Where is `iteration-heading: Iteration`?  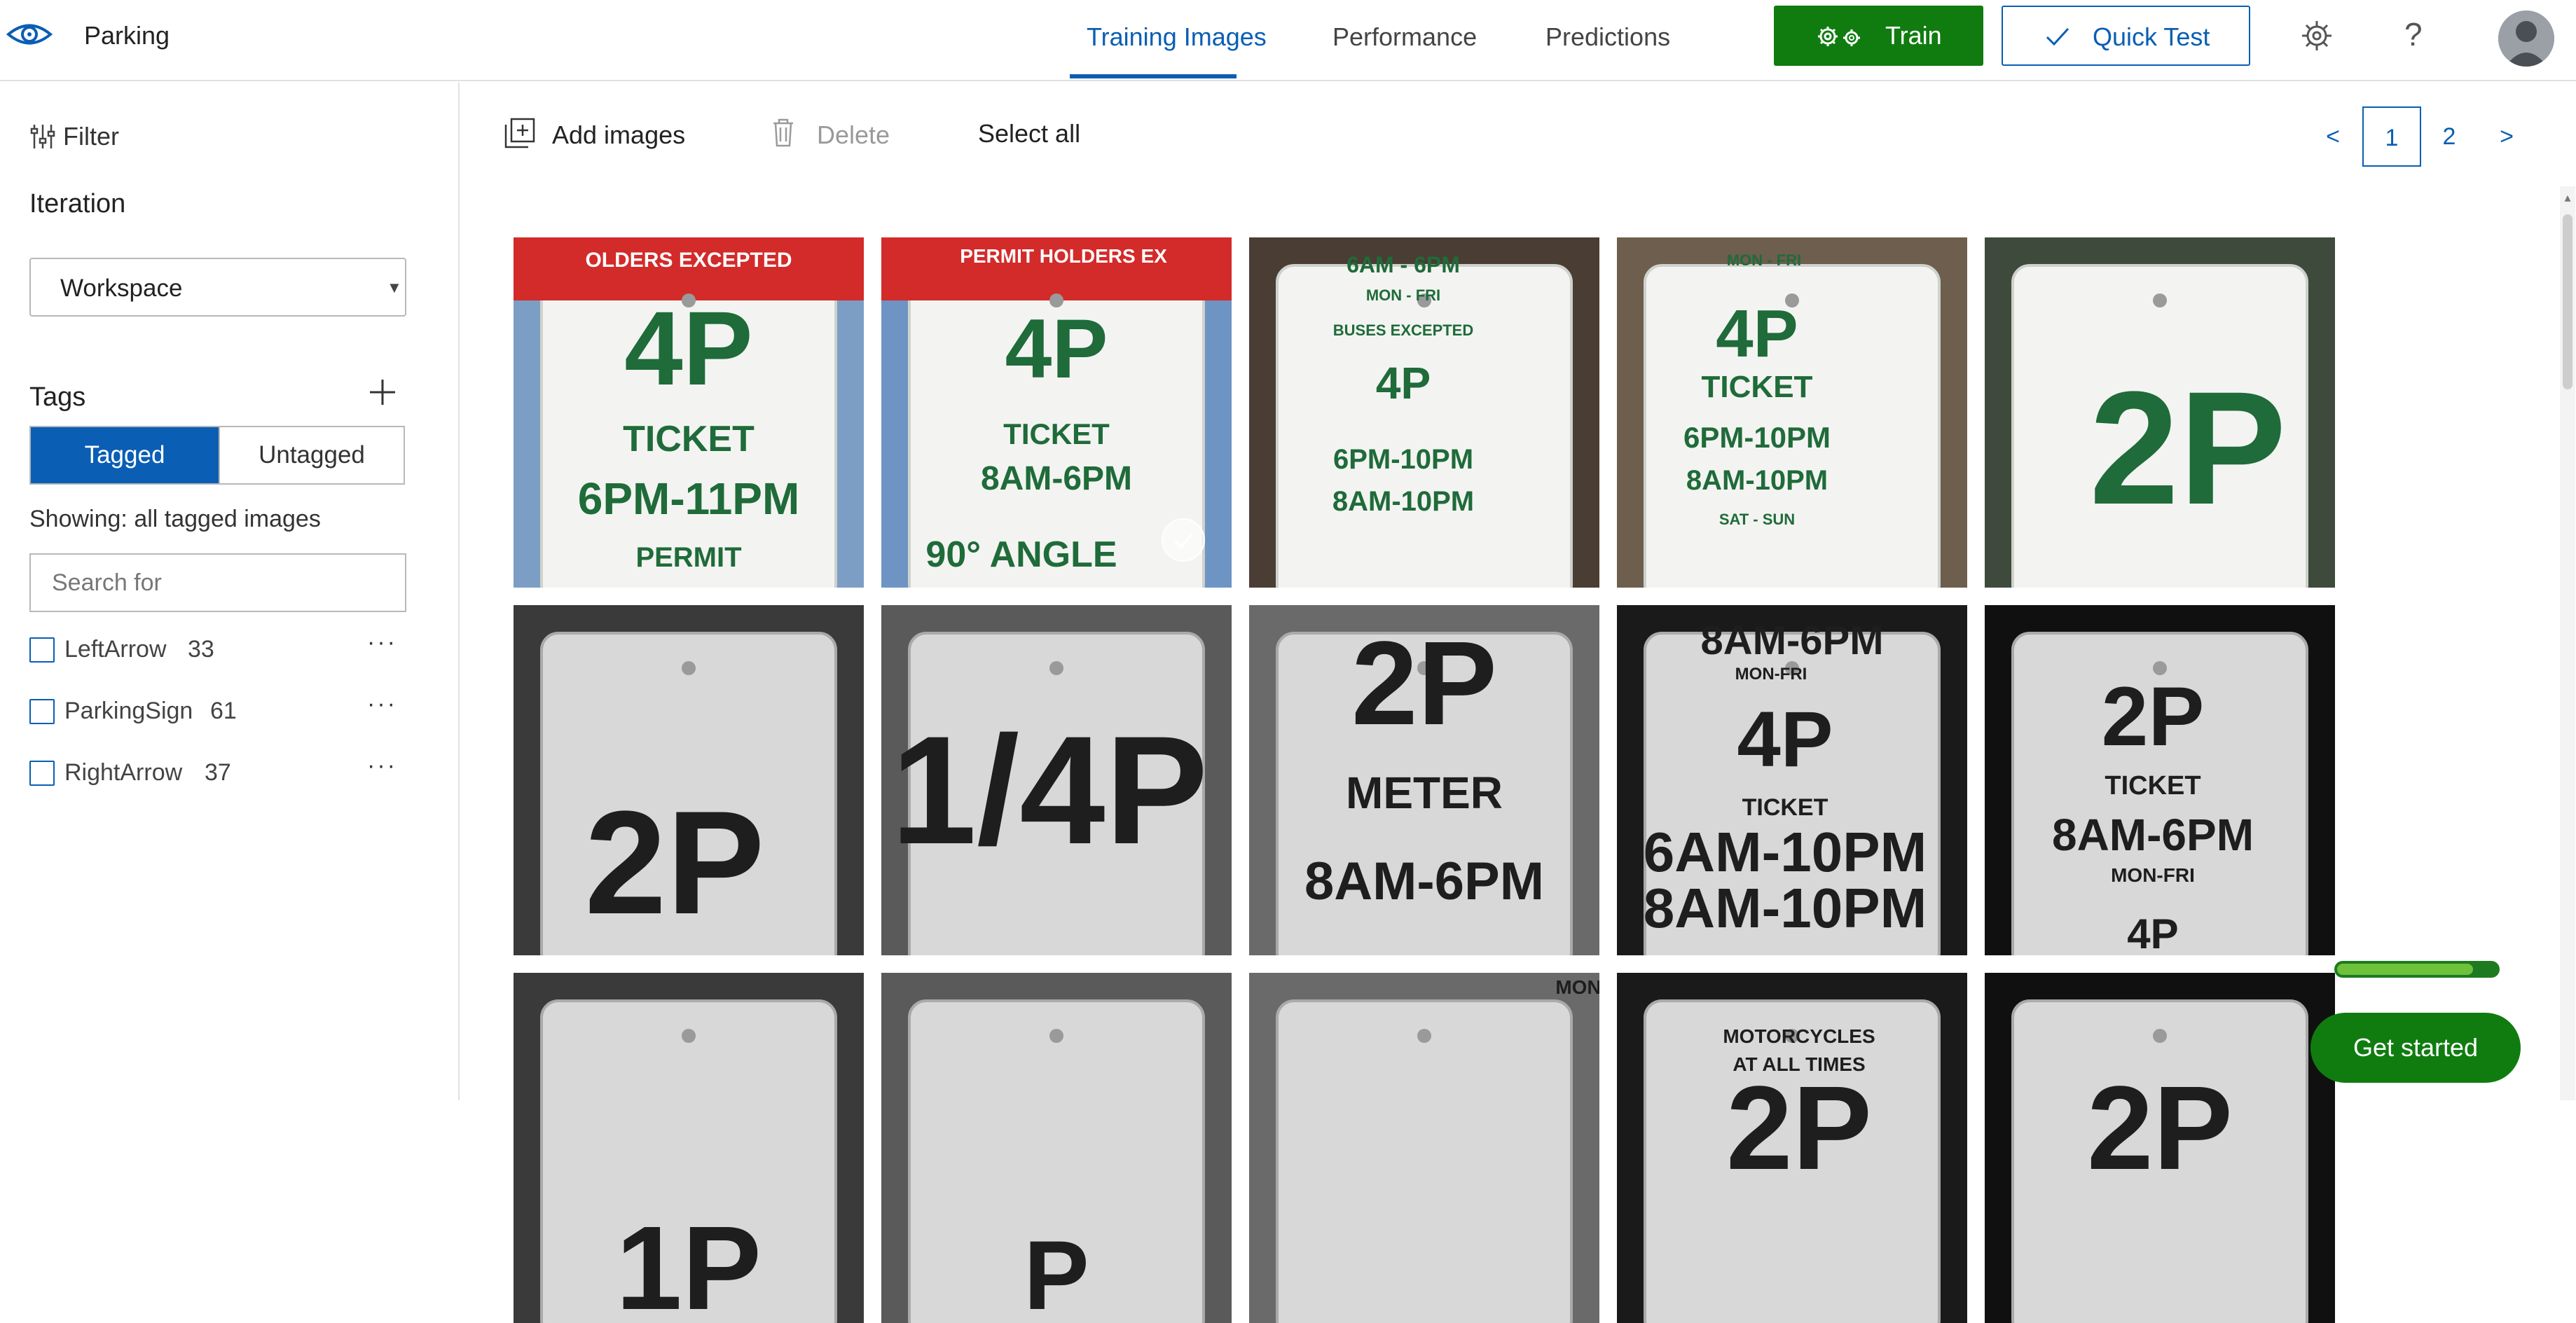
iteration-heading: Iteration is located at coordinates (77, 204).